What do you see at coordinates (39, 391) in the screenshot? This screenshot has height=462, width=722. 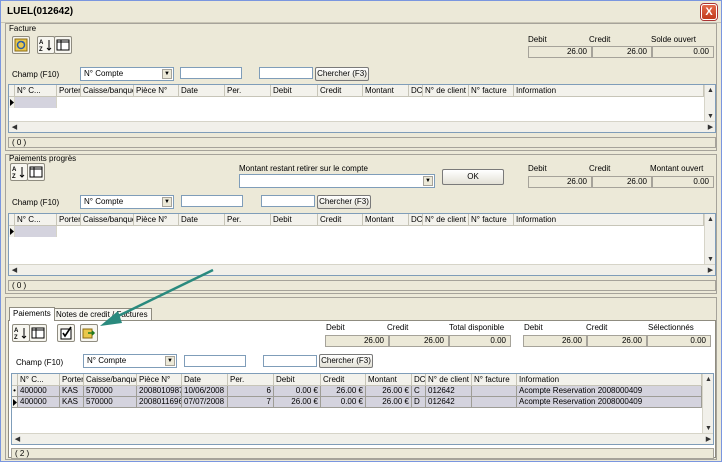 I see `cell-compte: 400000` at bounding box center [39, 391].